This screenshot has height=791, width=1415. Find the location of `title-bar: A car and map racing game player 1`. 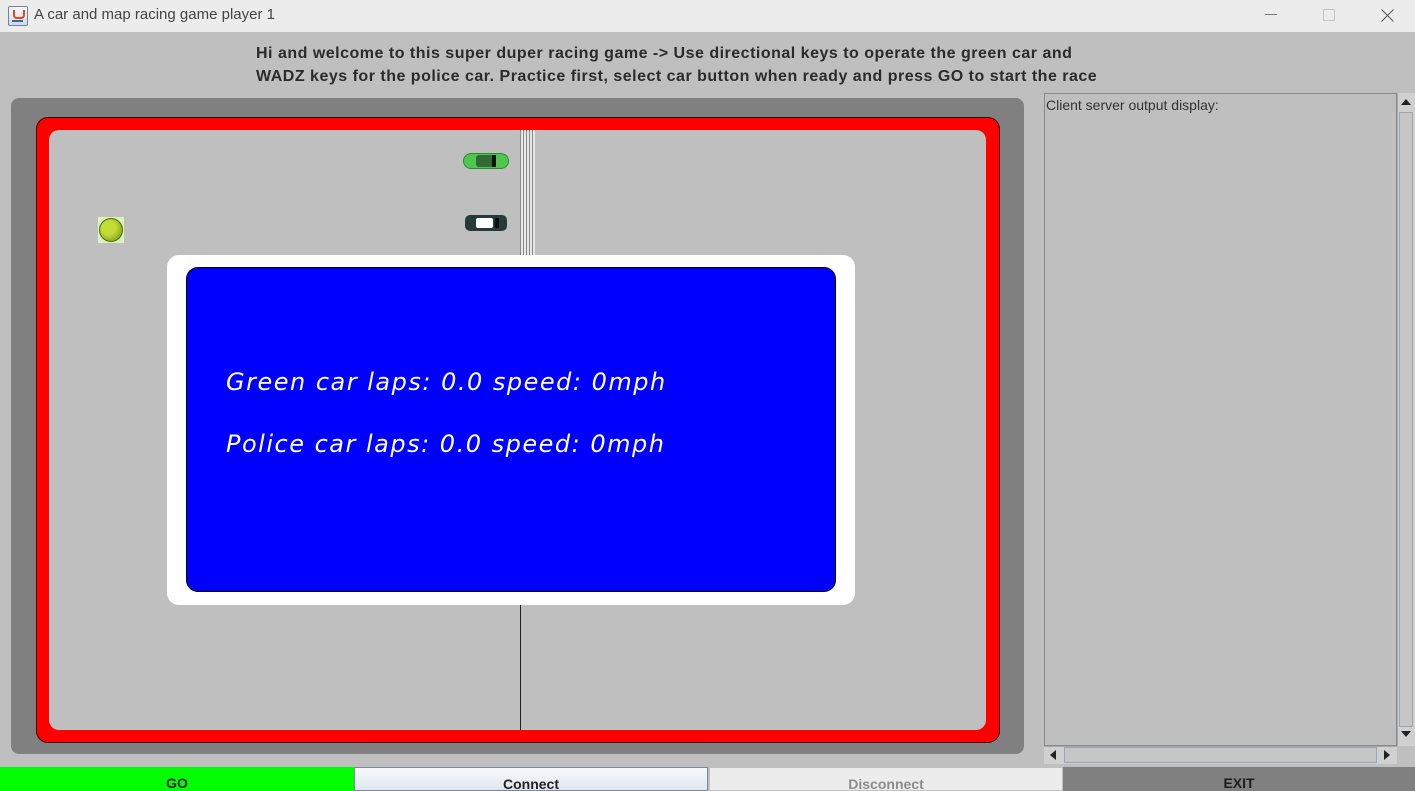

title-bar: A car and map racing game player 1 is located at coordinates (707, 16).